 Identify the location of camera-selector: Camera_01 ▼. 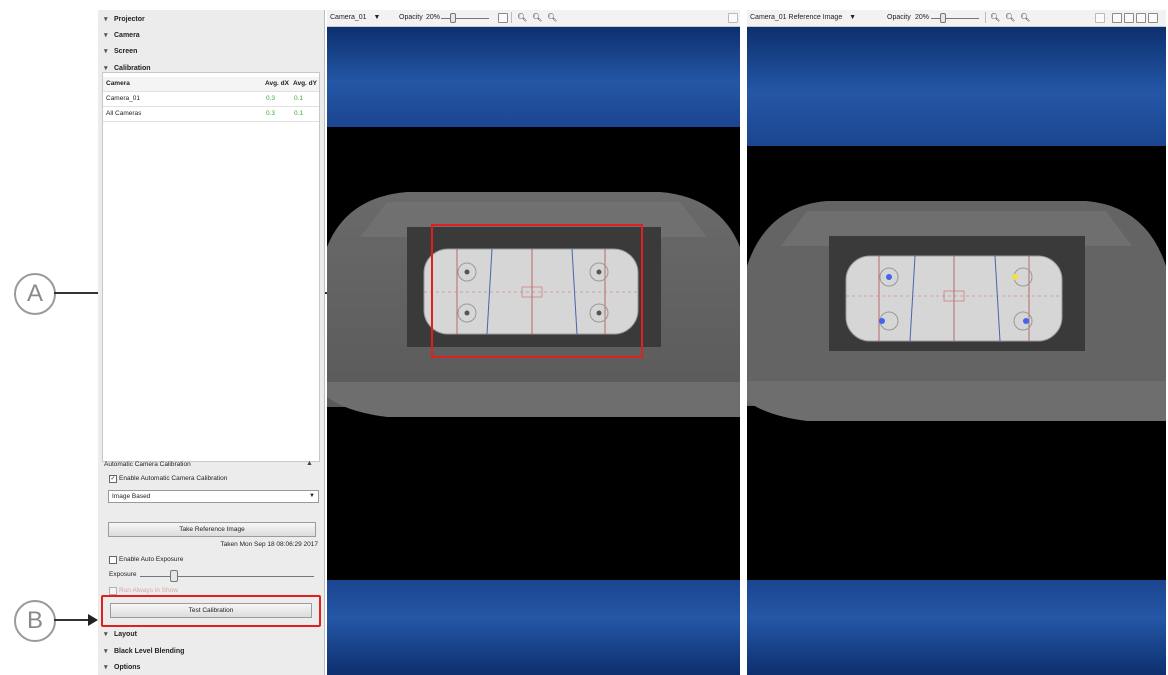
(355, 18).